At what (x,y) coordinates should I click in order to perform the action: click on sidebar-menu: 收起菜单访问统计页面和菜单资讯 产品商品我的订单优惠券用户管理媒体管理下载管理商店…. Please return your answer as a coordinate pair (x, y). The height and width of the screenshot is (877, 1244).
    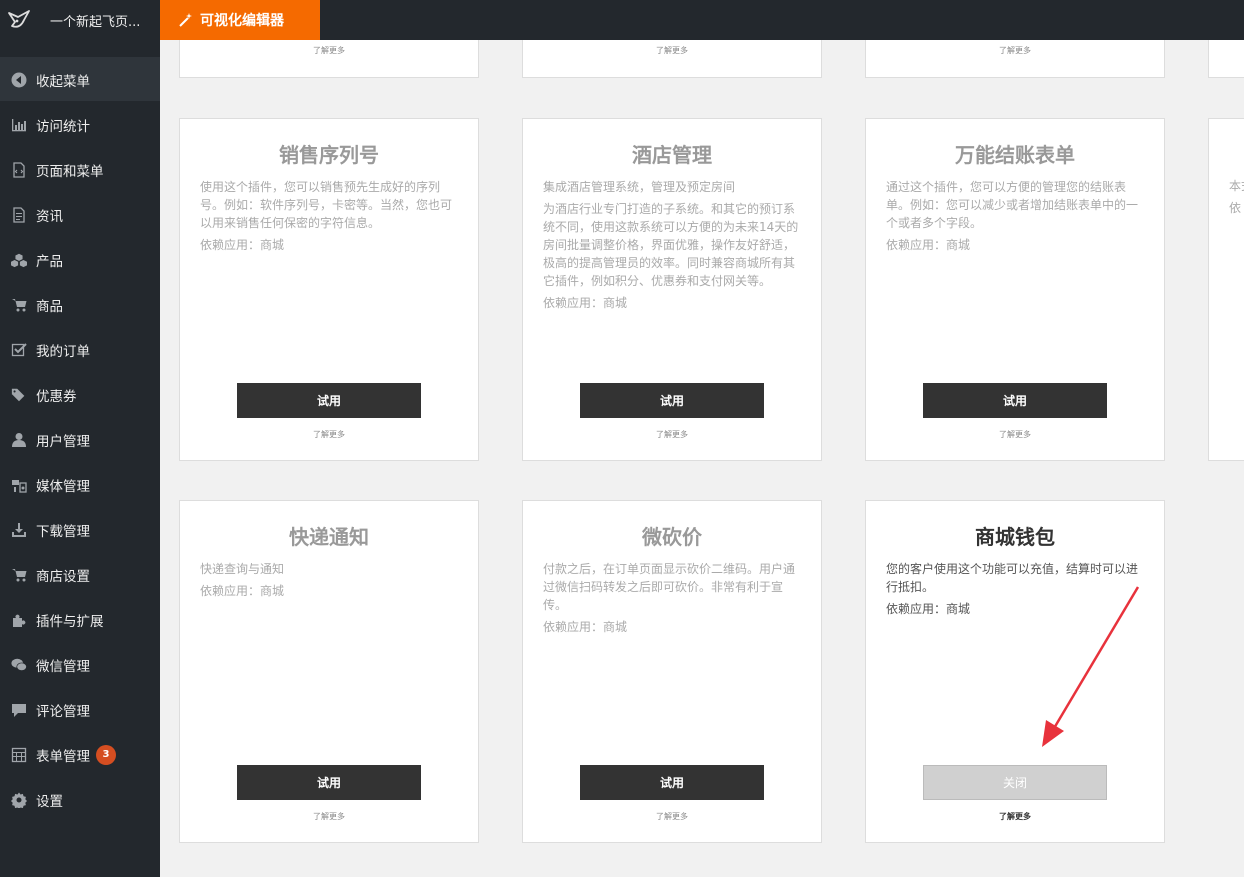
    Looking at the image, I should click on (80, 439).